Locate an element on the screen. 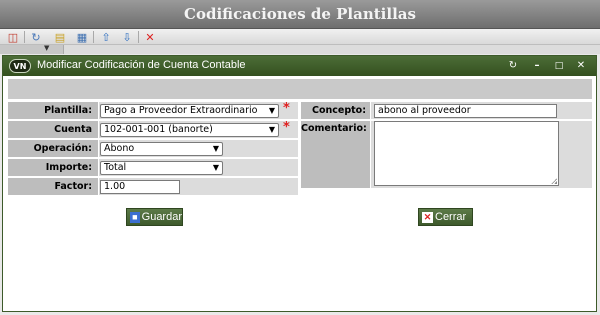 The width and height of the screenshot is (600, 315). cerrar-label: Cerrar is located at coordinates (451, 217).